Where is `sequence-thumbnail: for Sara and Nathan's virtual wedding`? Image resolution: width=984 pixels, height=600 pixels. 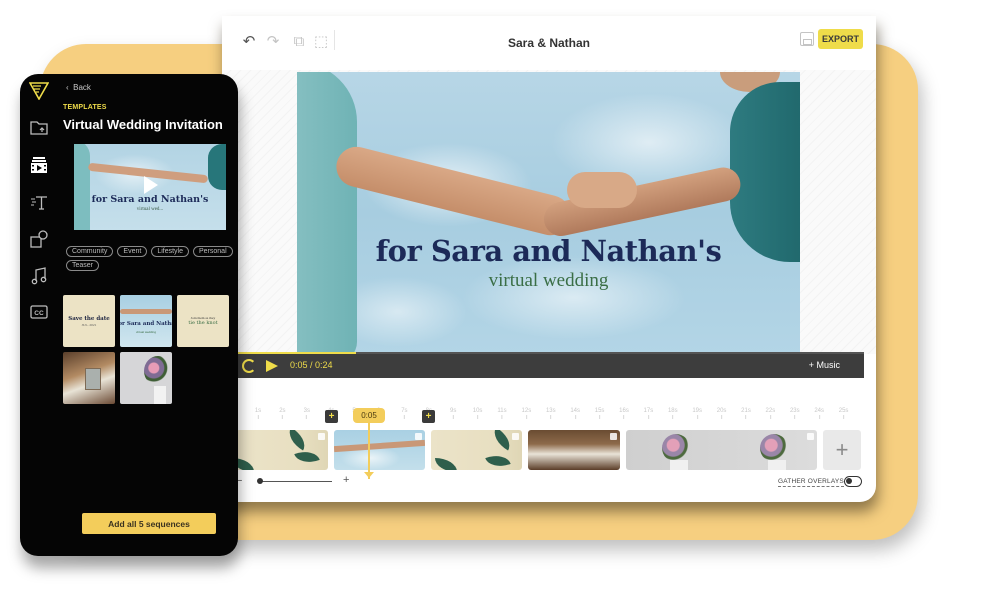
sequence-thumbnail: for Sara and Nathan's virtual wedding is located at coordinates (146, 321).